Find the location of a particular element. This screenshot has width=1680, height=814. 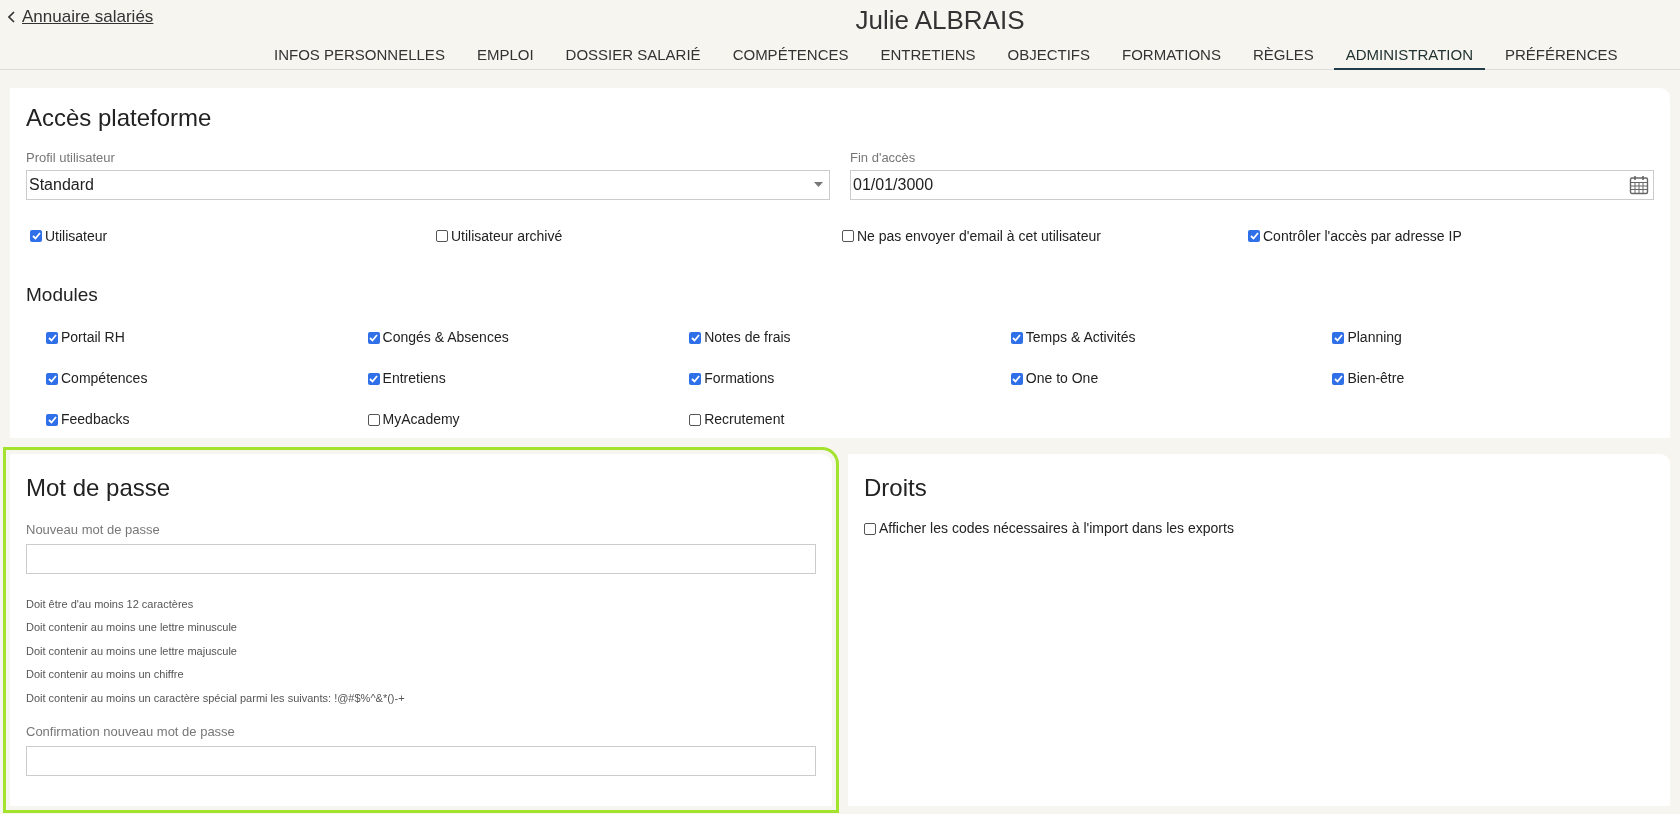

nav-tab: INFOS PERSONNELLES is located at coordinates (359, 57).